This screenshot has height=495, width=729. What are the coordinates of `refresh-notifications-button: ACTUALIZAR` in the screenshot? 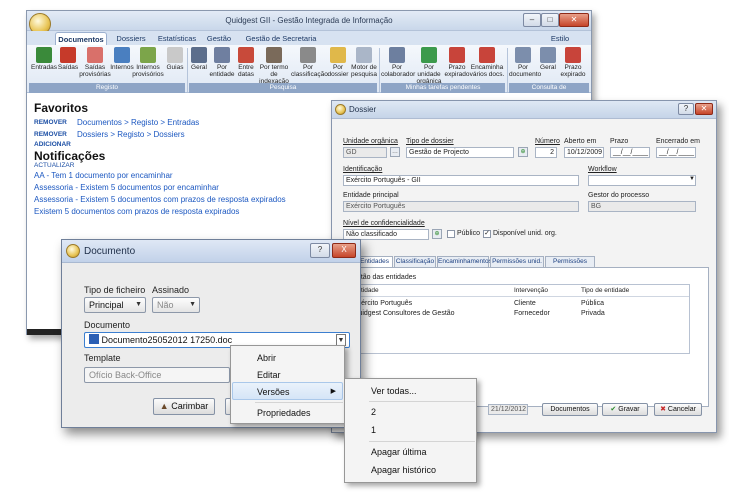 It's located at (54, 165).